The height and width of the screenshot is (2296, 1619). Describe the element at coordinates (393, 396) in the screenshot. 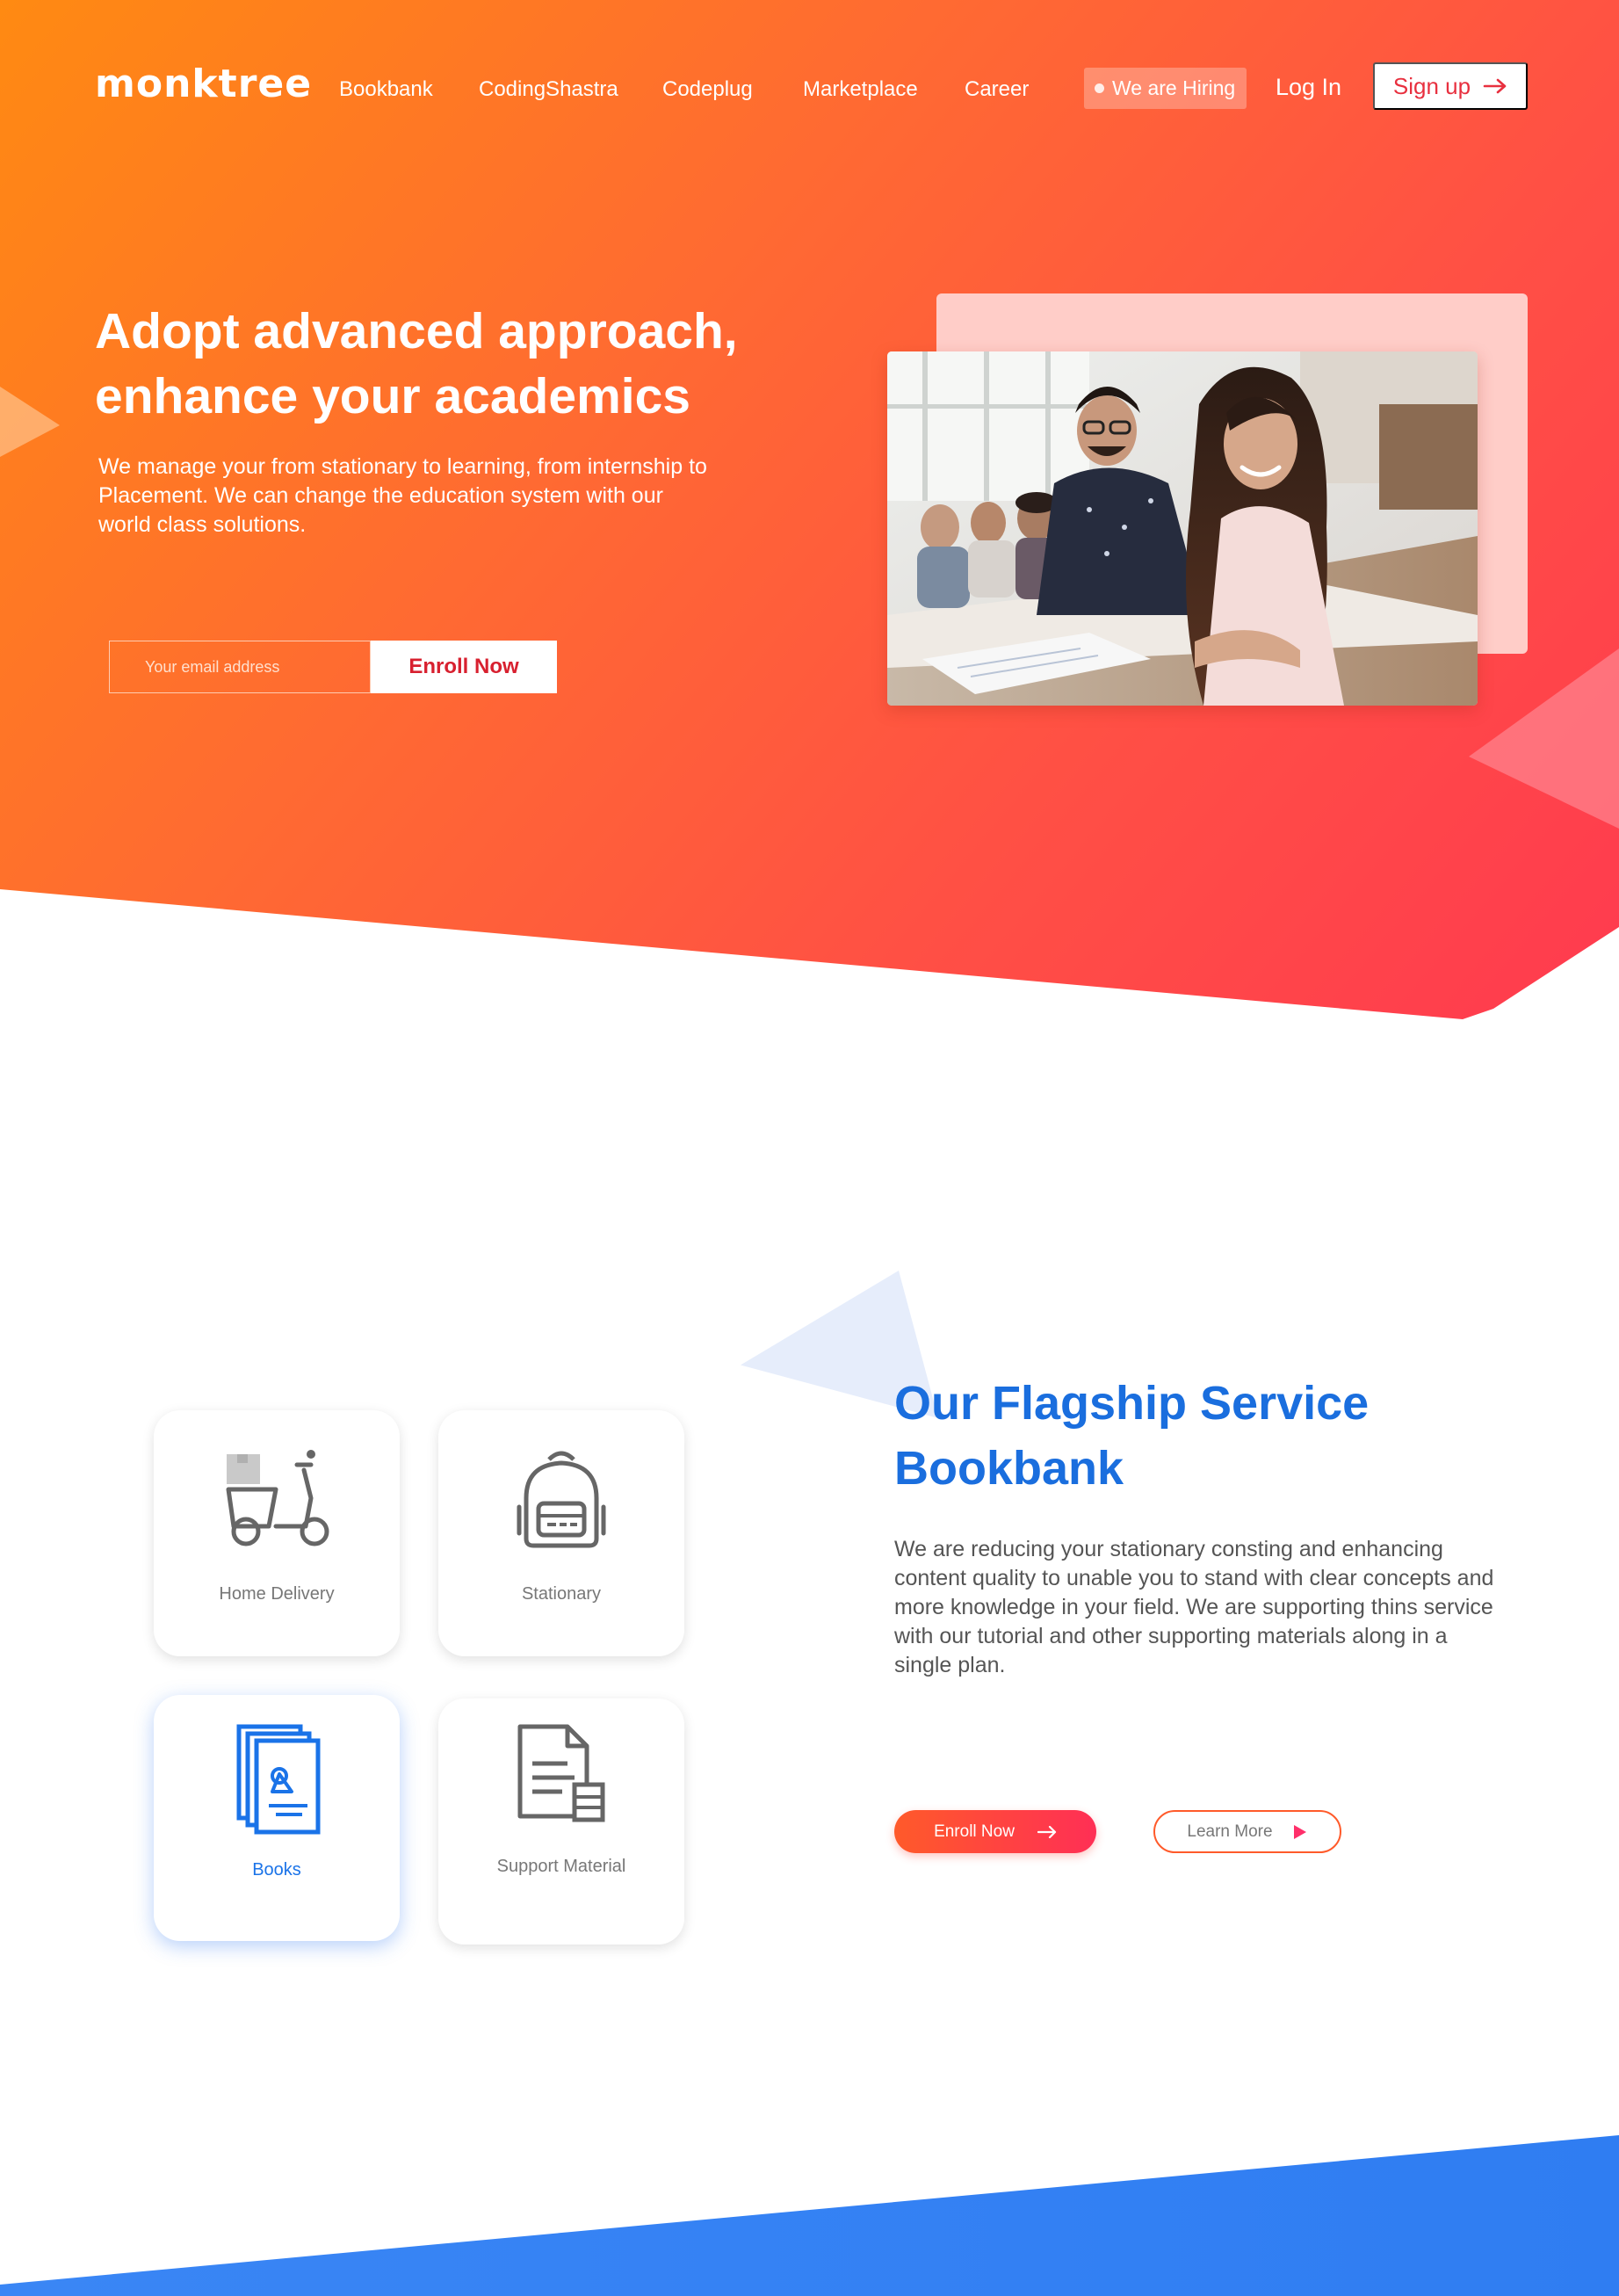

I see `hero-title-line2: enhance your academics` at that location.